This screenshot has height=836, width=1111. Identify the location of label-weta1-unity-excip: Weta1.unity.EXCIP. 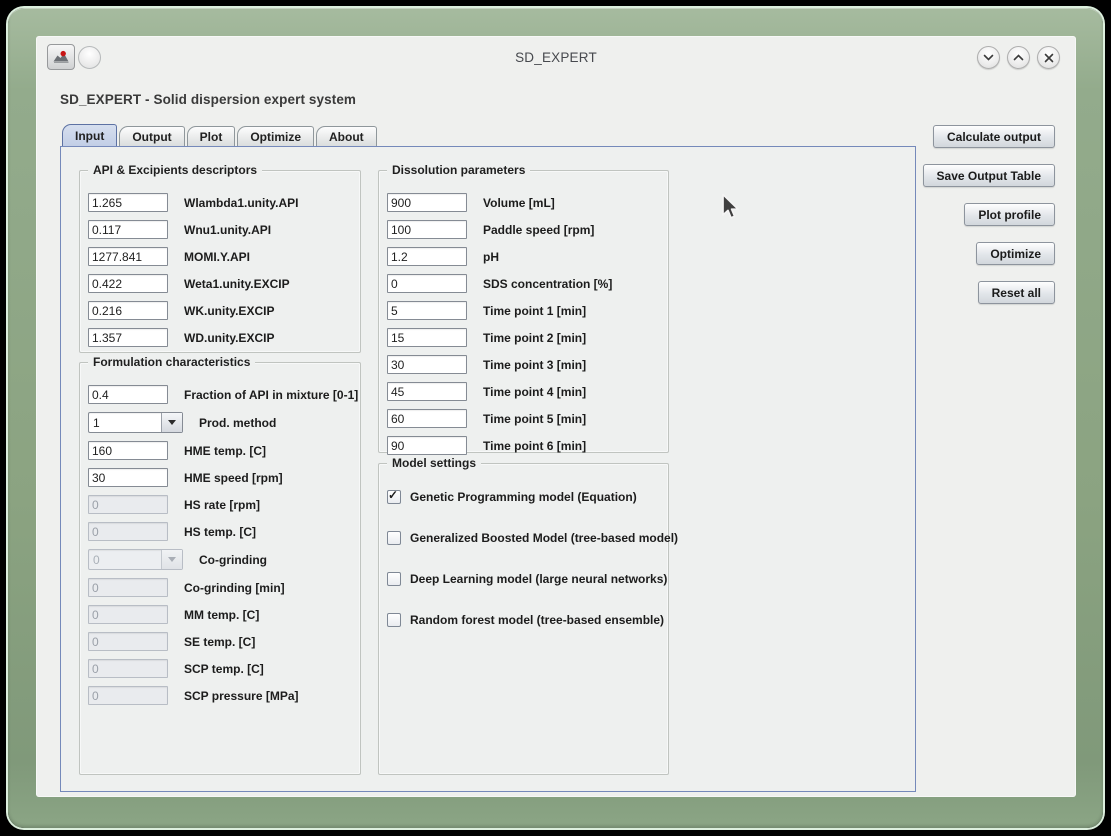
(237, 283).